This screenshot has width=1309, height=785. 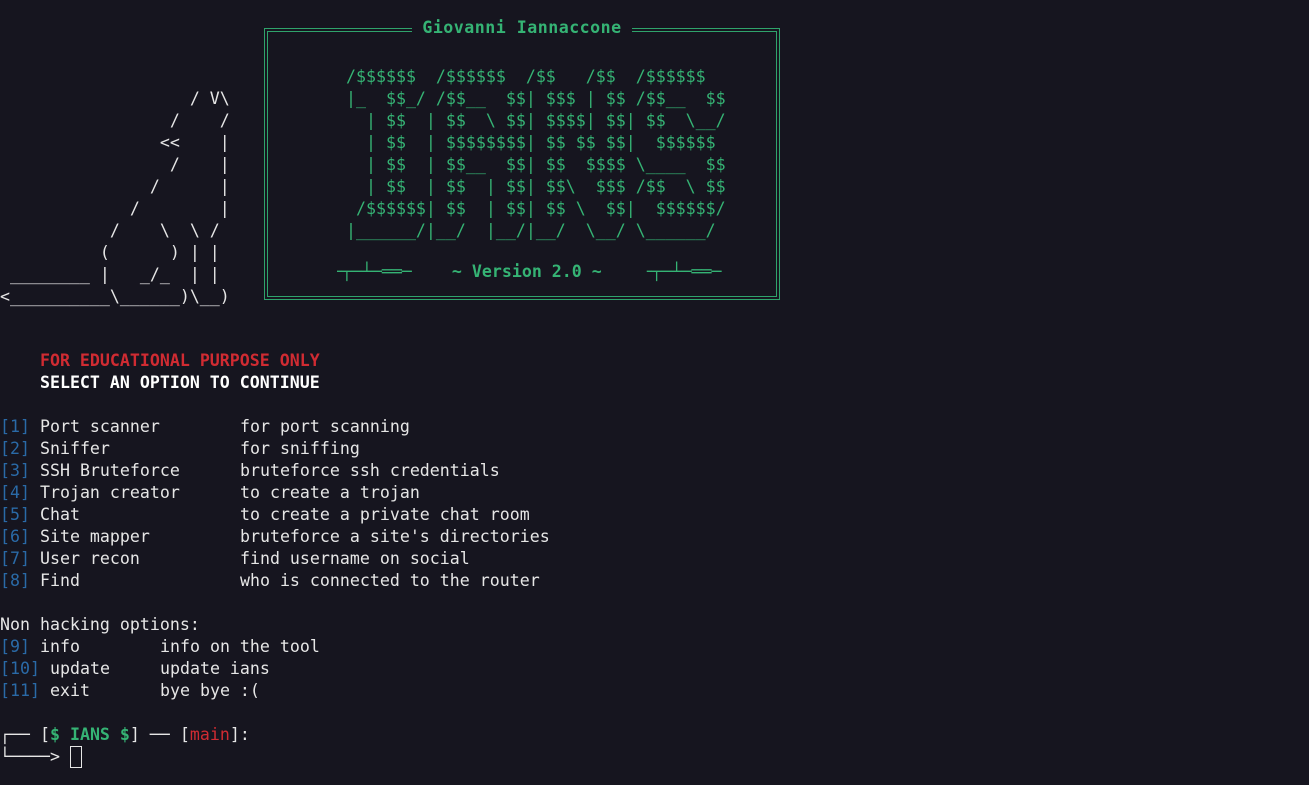 I want to click on non-hacking-option: [11] exit bye bye :(, so click(x=130, y=691).